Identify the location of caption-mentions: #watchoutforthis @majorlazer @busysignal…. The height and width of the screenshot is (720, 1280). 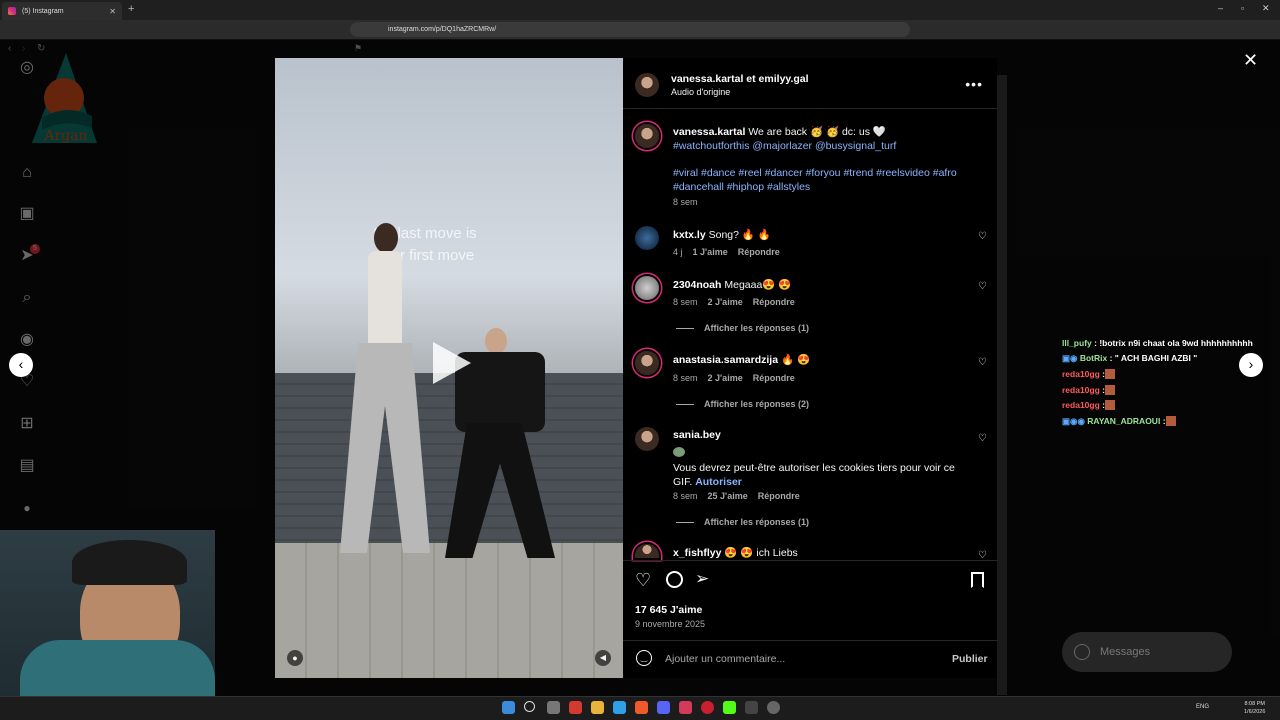
(784, 146).